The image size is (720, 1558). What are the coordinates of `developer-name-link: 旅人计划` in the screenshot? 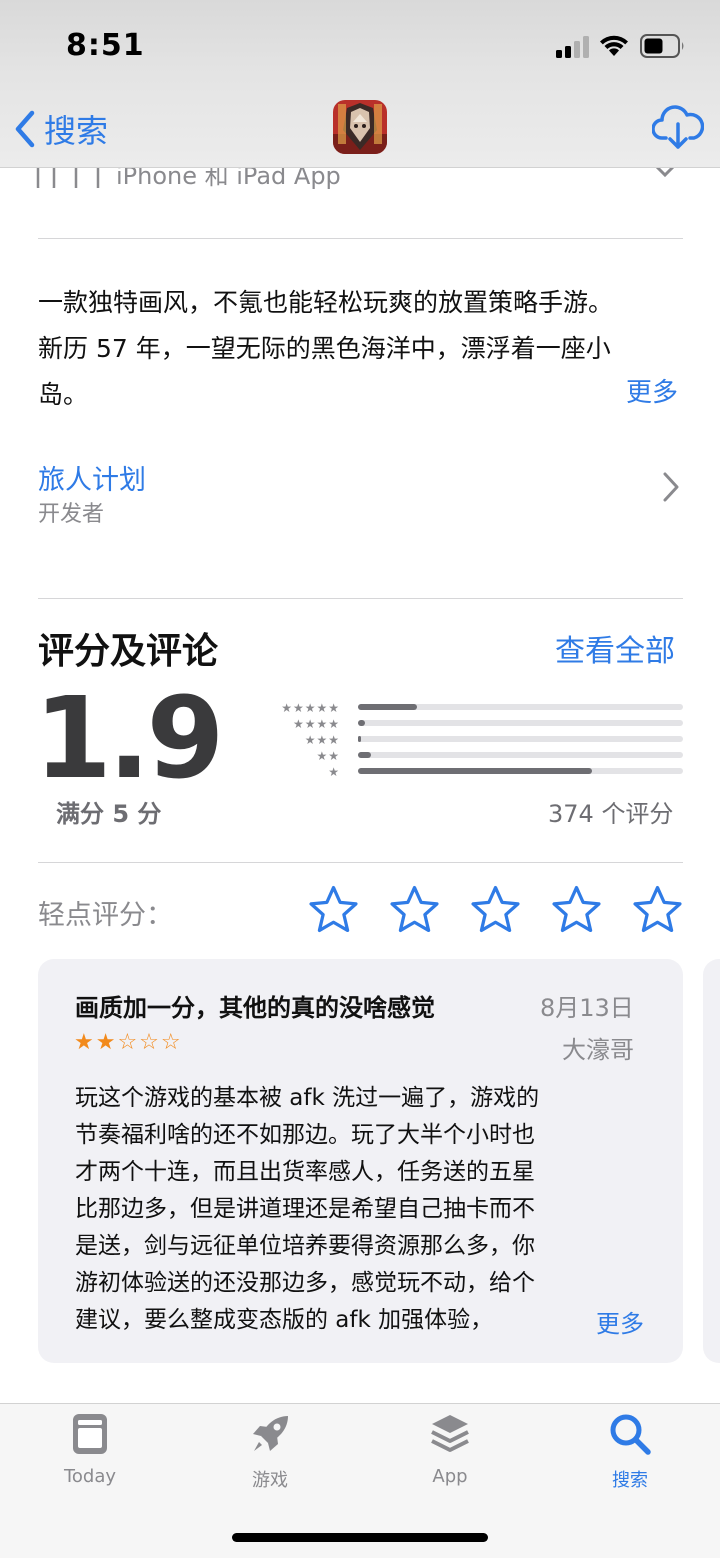 It's located at (92, 477).